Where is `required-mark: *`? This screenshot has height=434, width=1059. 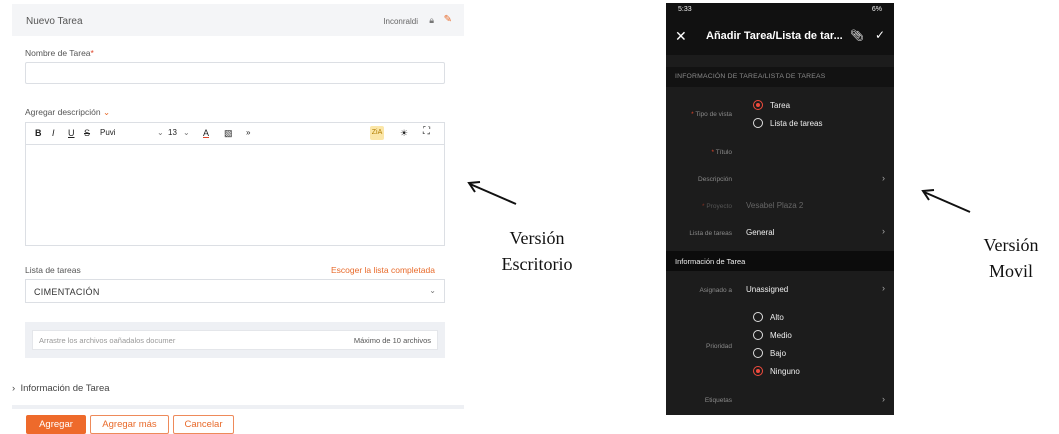
required-mark: * is located at coordinates (92, 53).